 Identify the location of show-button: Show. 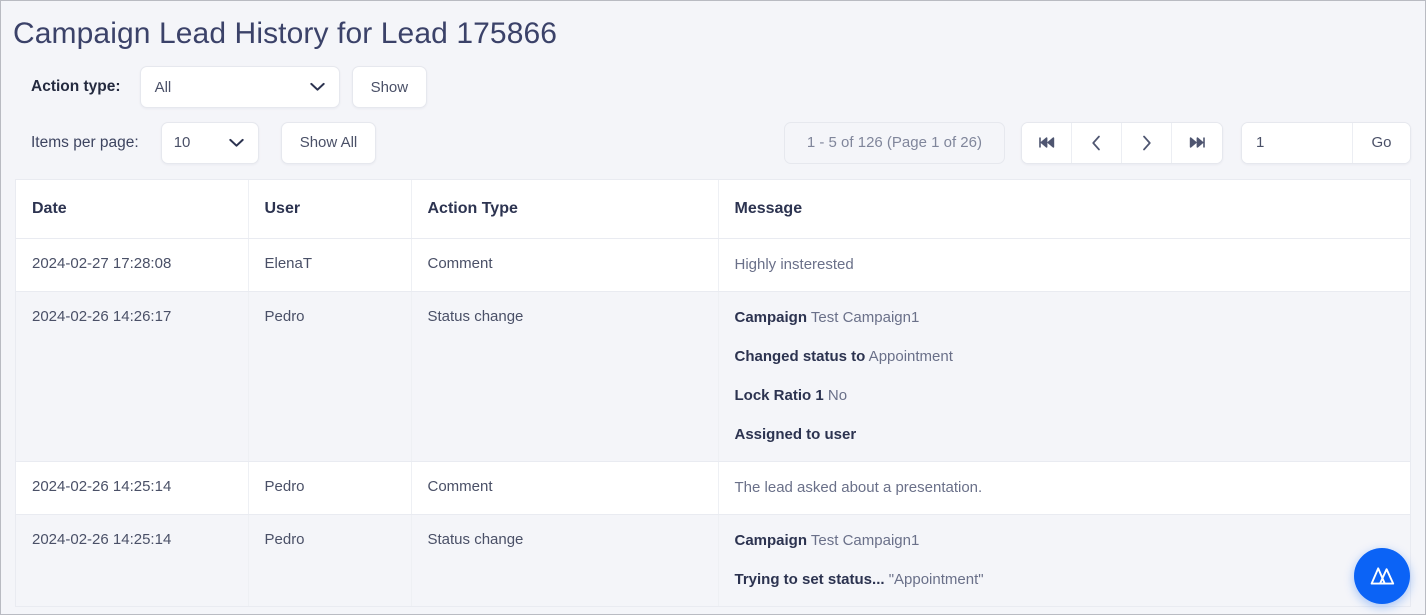
(389, 87).